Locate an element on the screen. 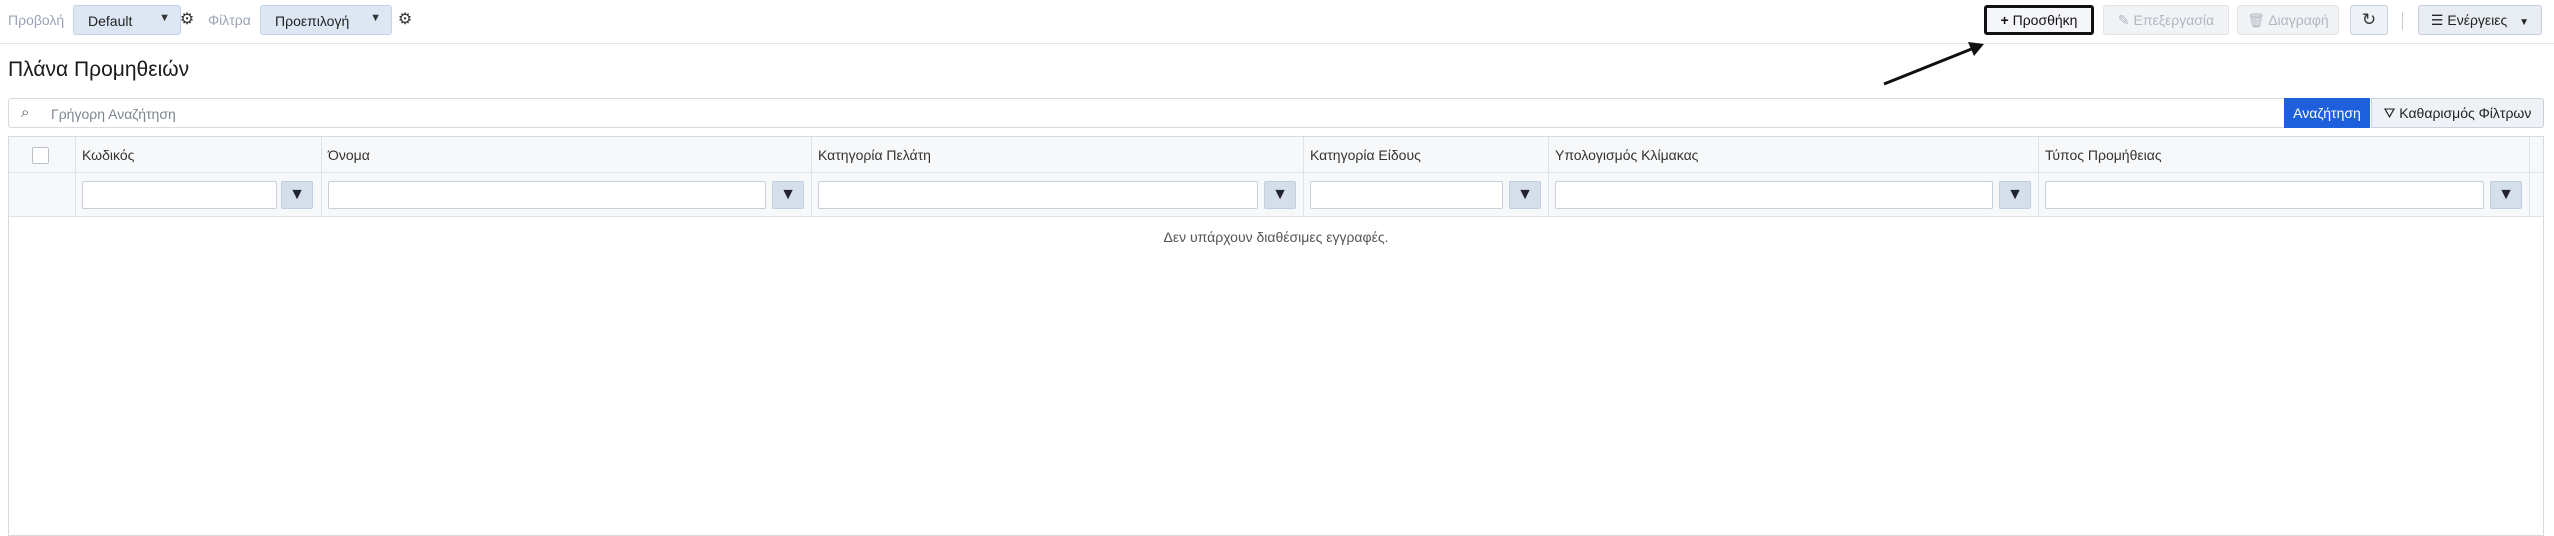 This screenshot has width=2554, height=536. trash-icon: 🗑 is located at coordinates (2256, 20).